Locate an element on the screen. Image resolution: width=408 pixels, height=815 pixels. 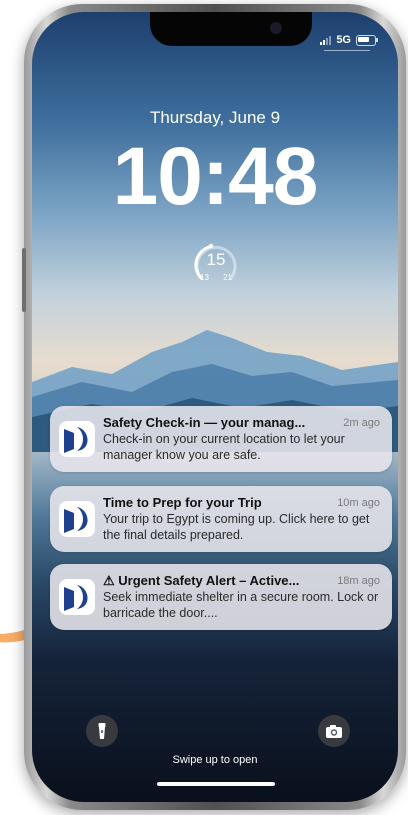
camera-icon is located at coordinates (334, 731).